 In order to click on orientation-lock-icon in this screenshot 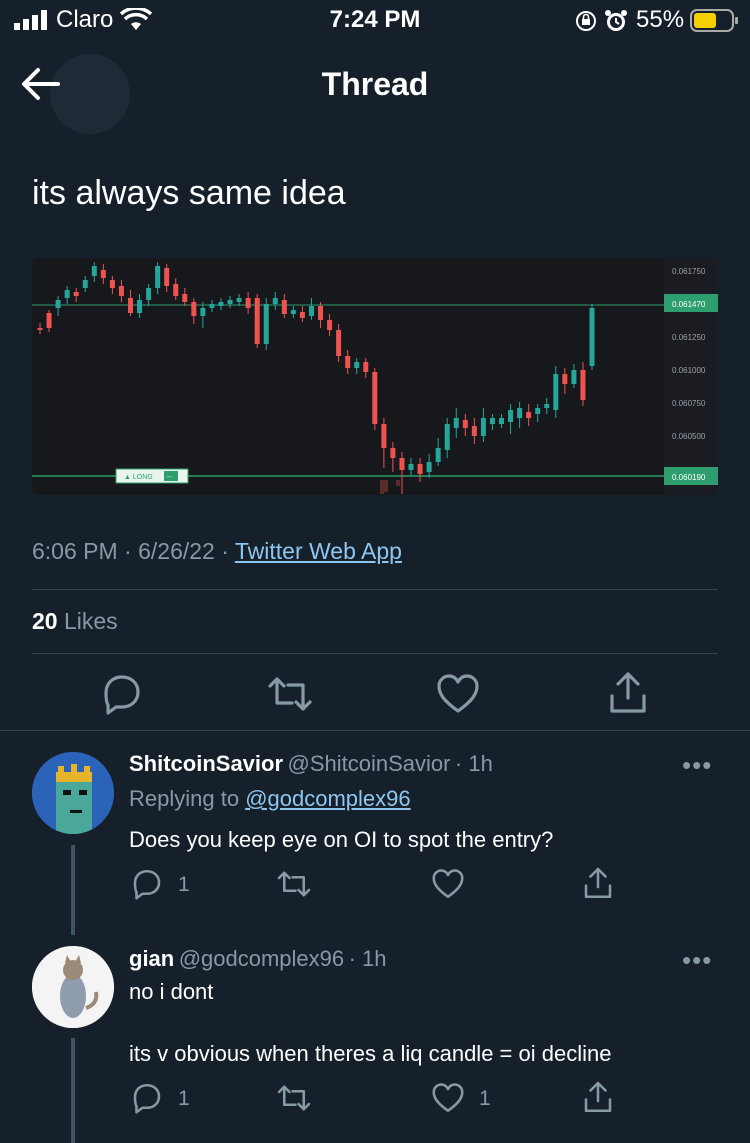, I will do `click(586, 21)`.